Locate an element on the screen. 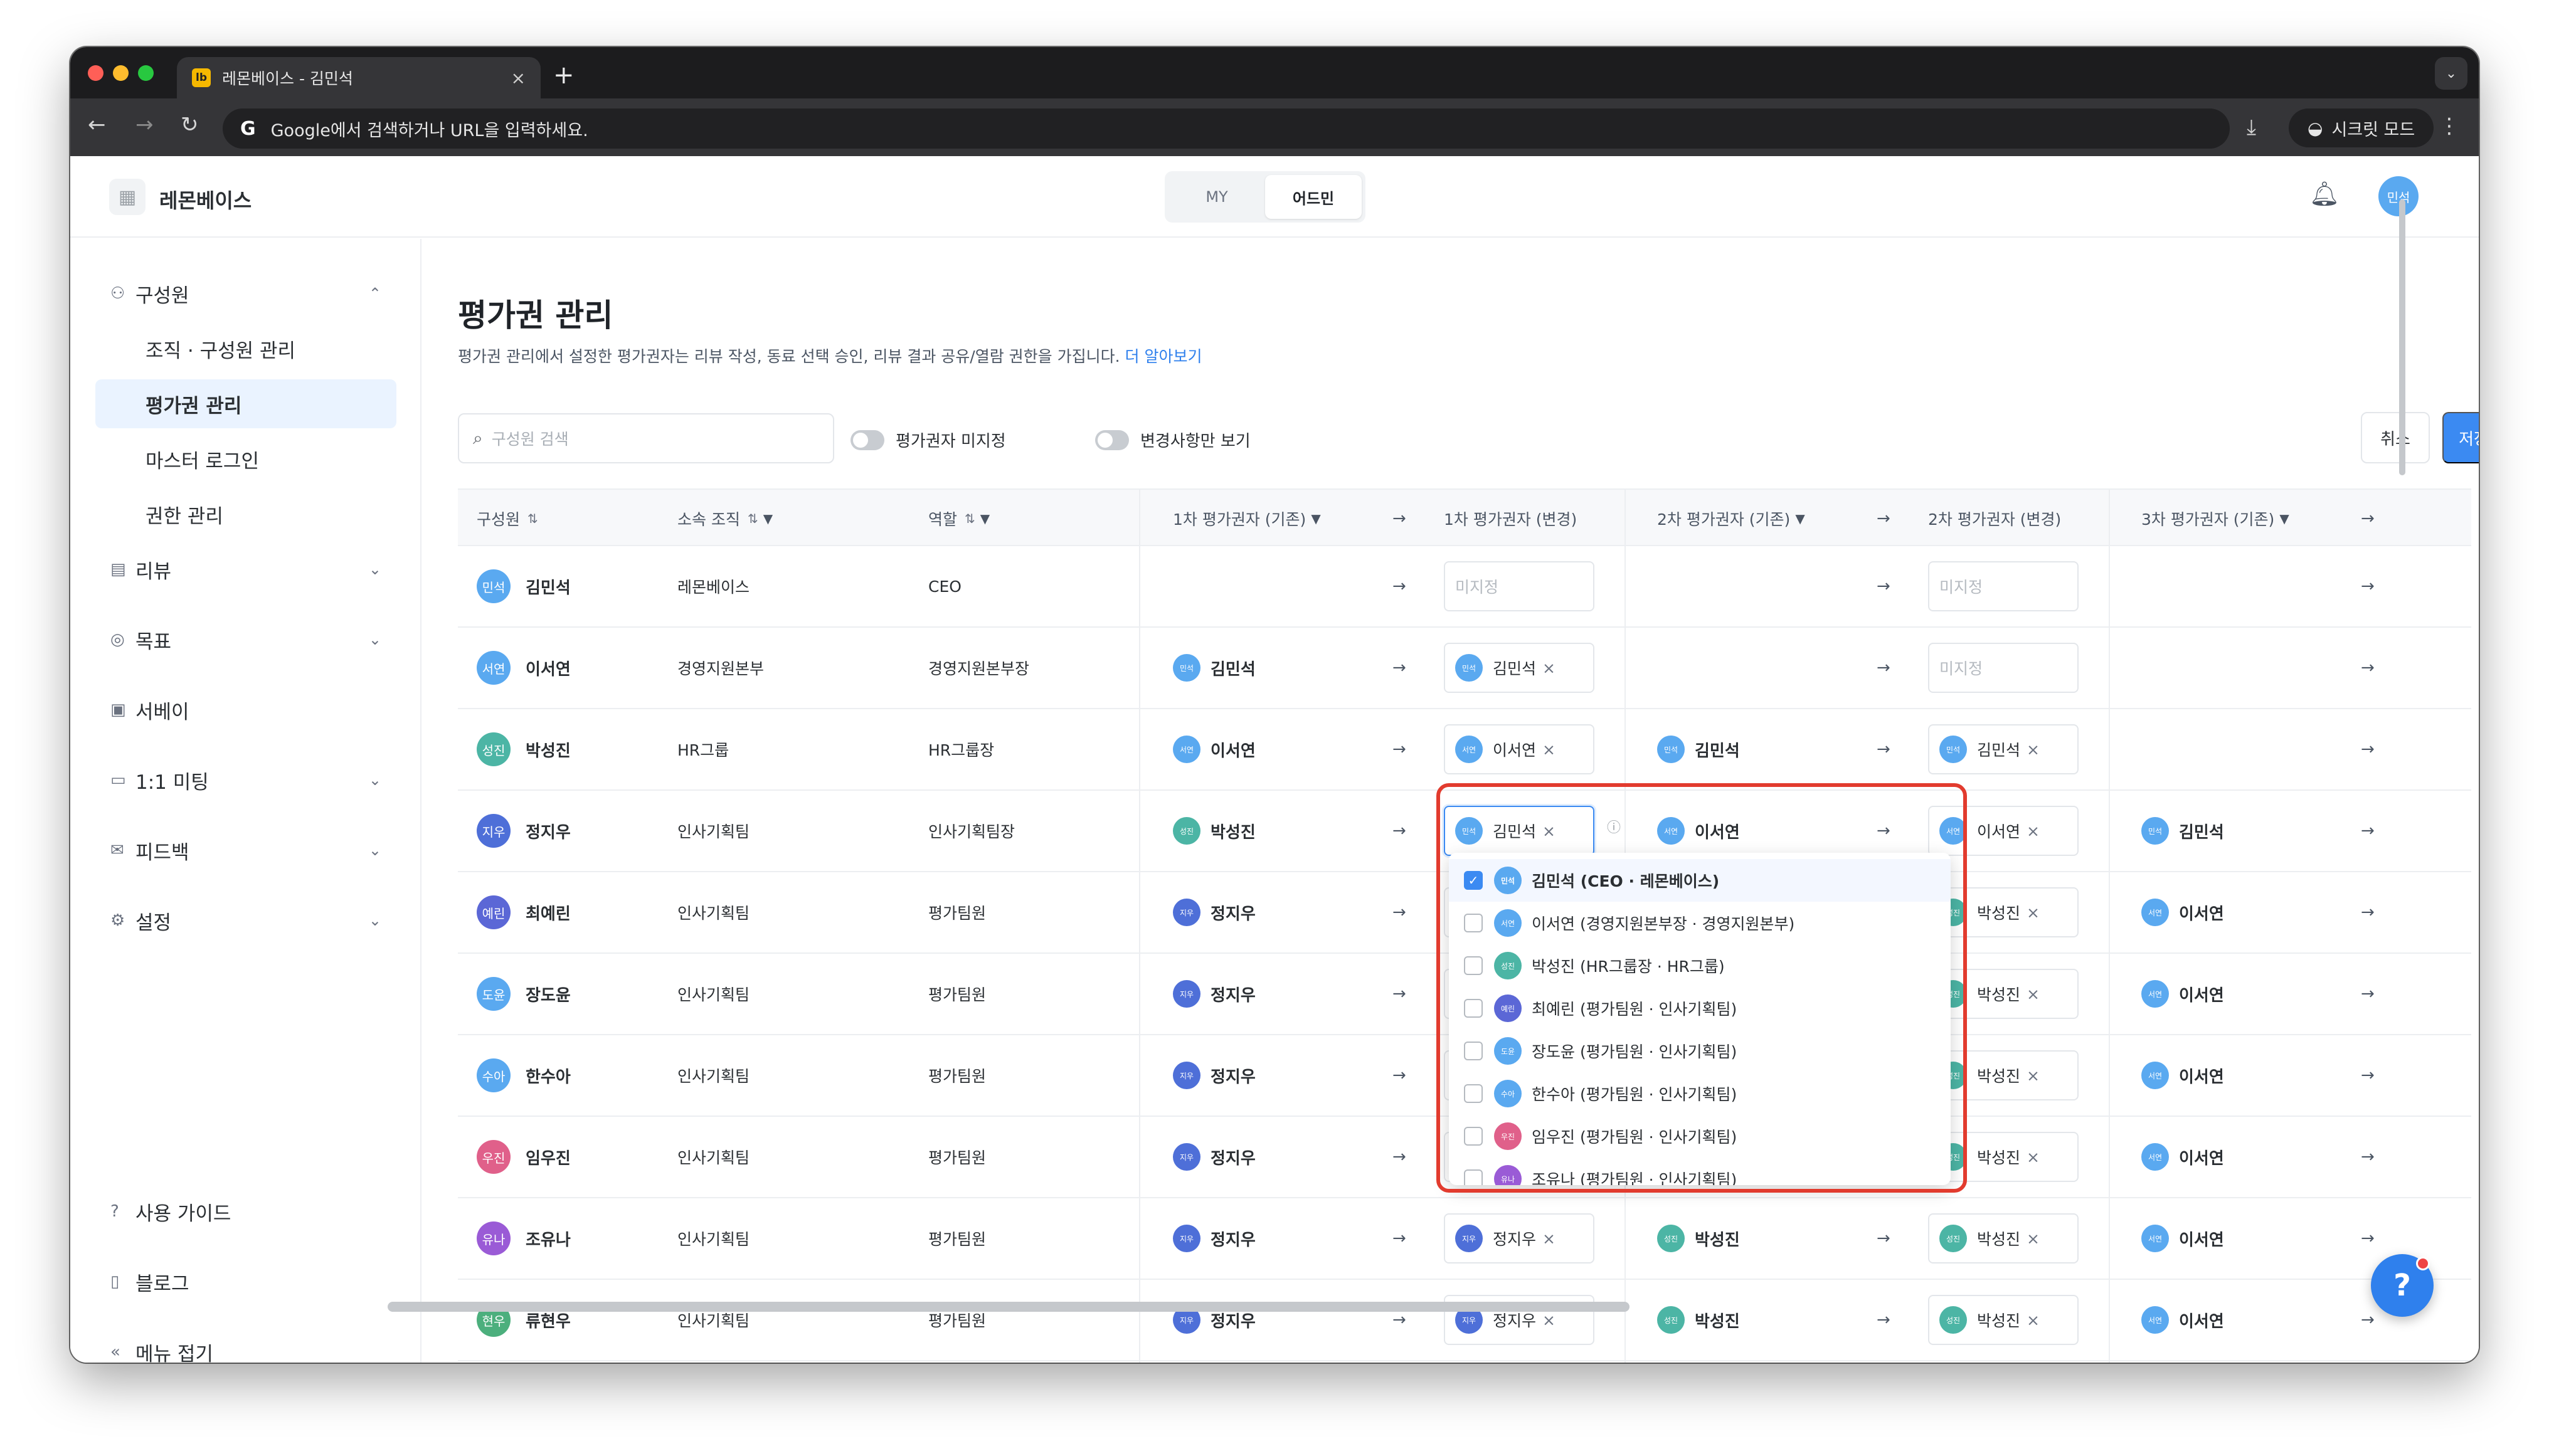 The height and width of the screenshot is (1456, 2549). minimize-window-button is located at coordinates (121, 73).